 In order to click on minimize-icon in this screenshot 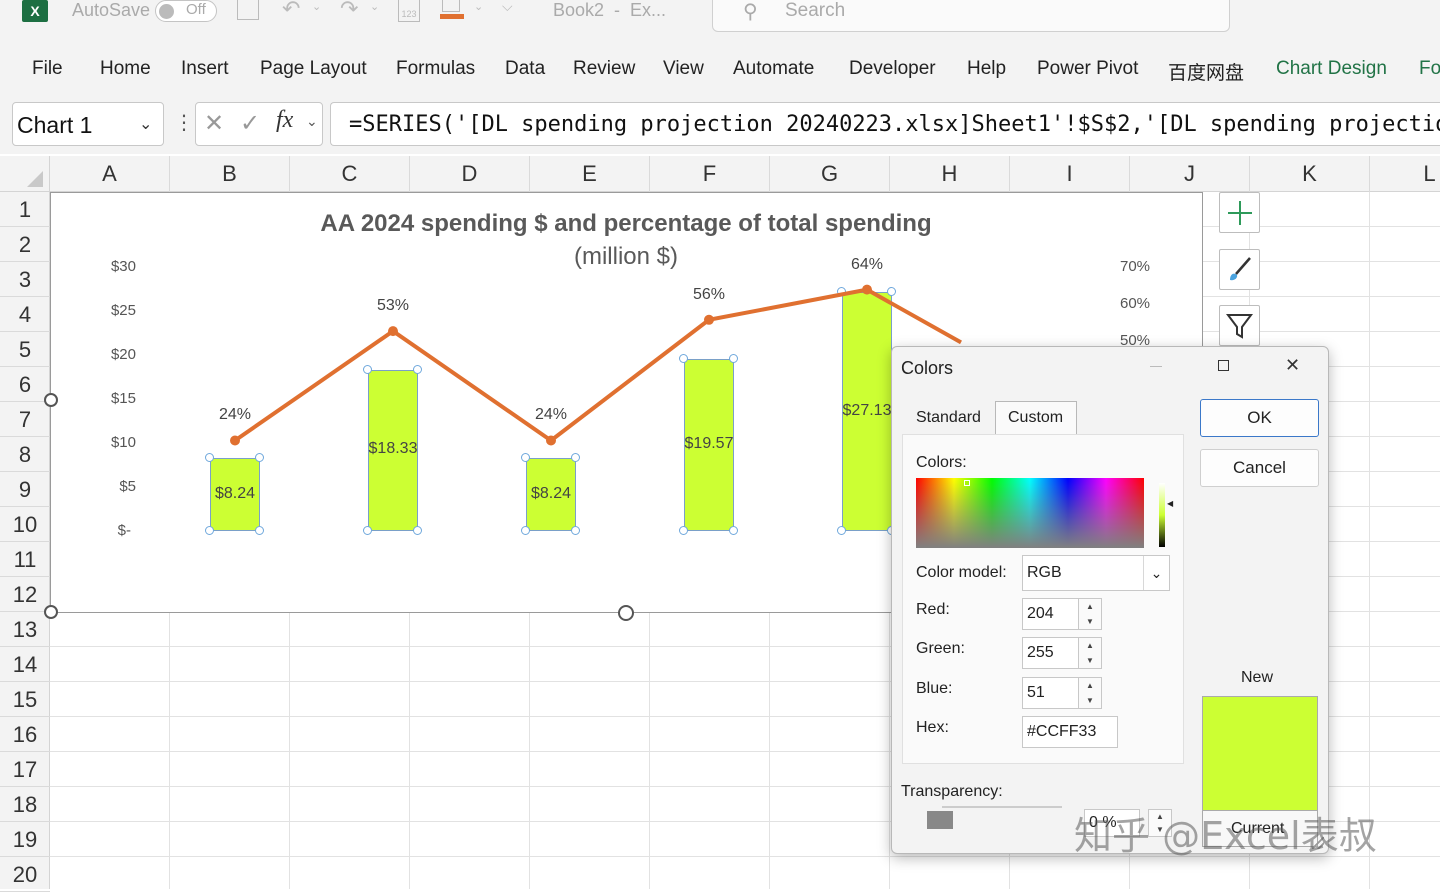, I will do `click(1156, 366)`.